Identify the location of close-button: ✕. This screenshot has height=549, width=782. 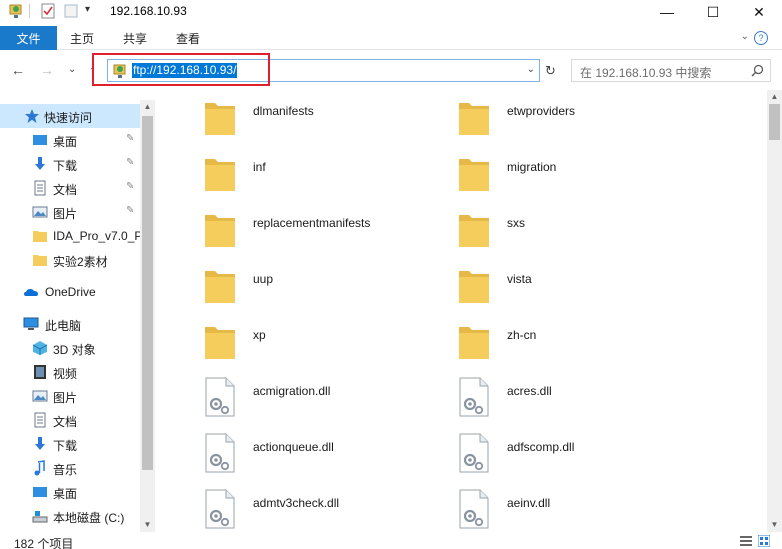
(759, 12).